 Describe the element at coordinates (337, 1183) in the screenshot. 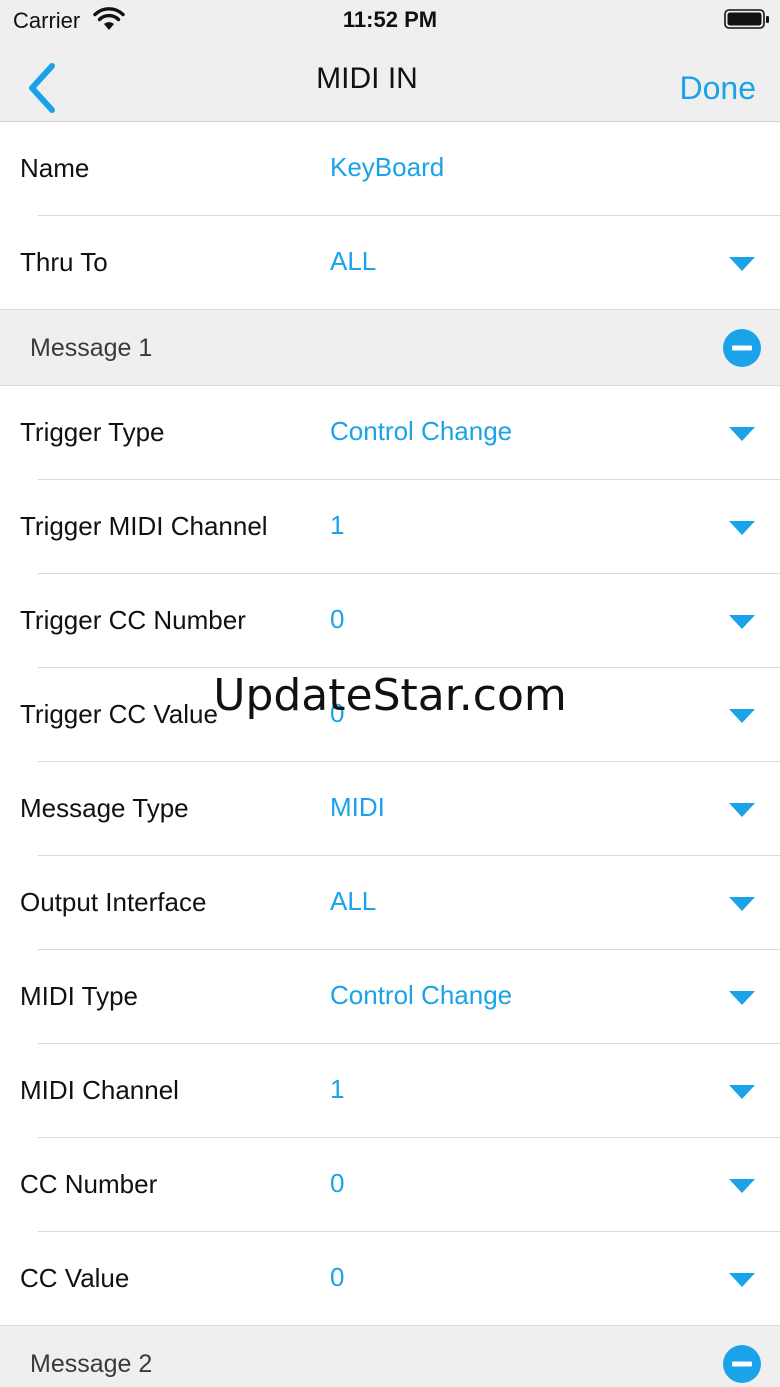

I see `cc-number-value: 0` at that location.